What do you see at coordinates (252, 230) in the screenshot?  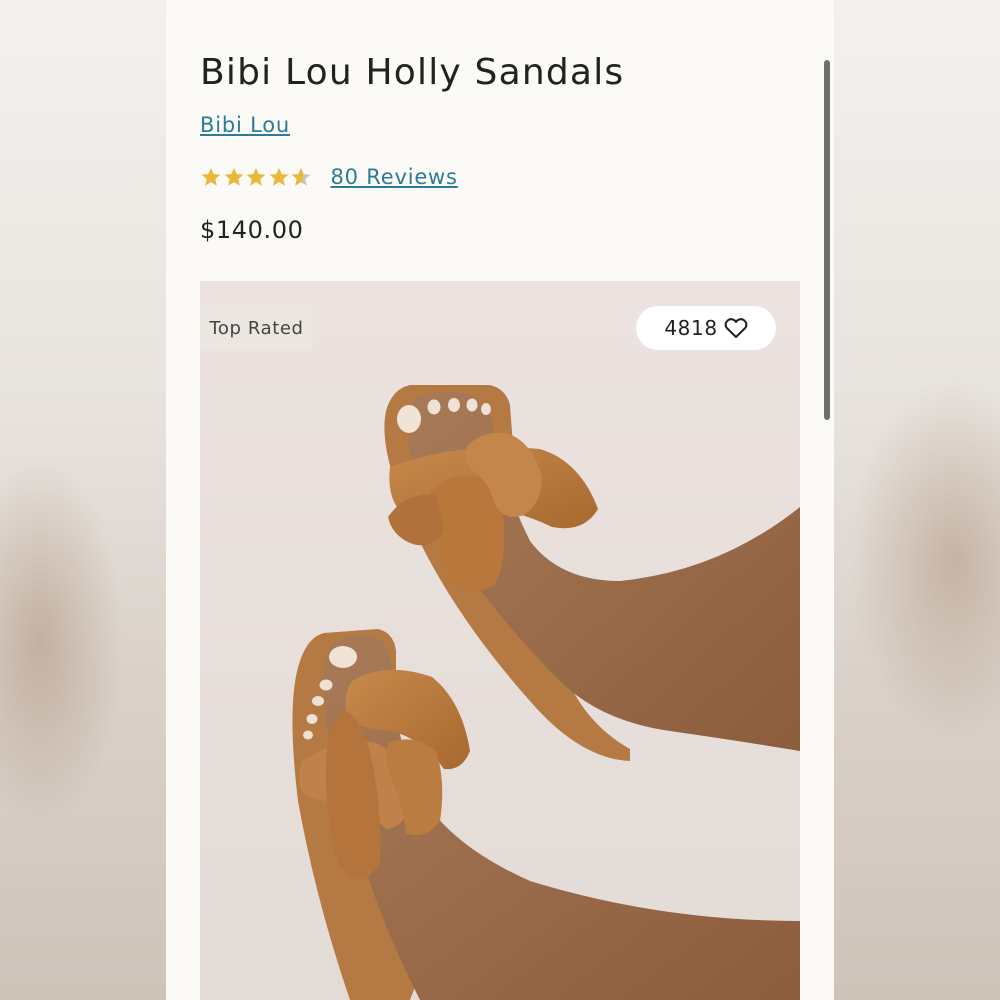 I see `product-price: $140.00` at bounding box center [252, 230].